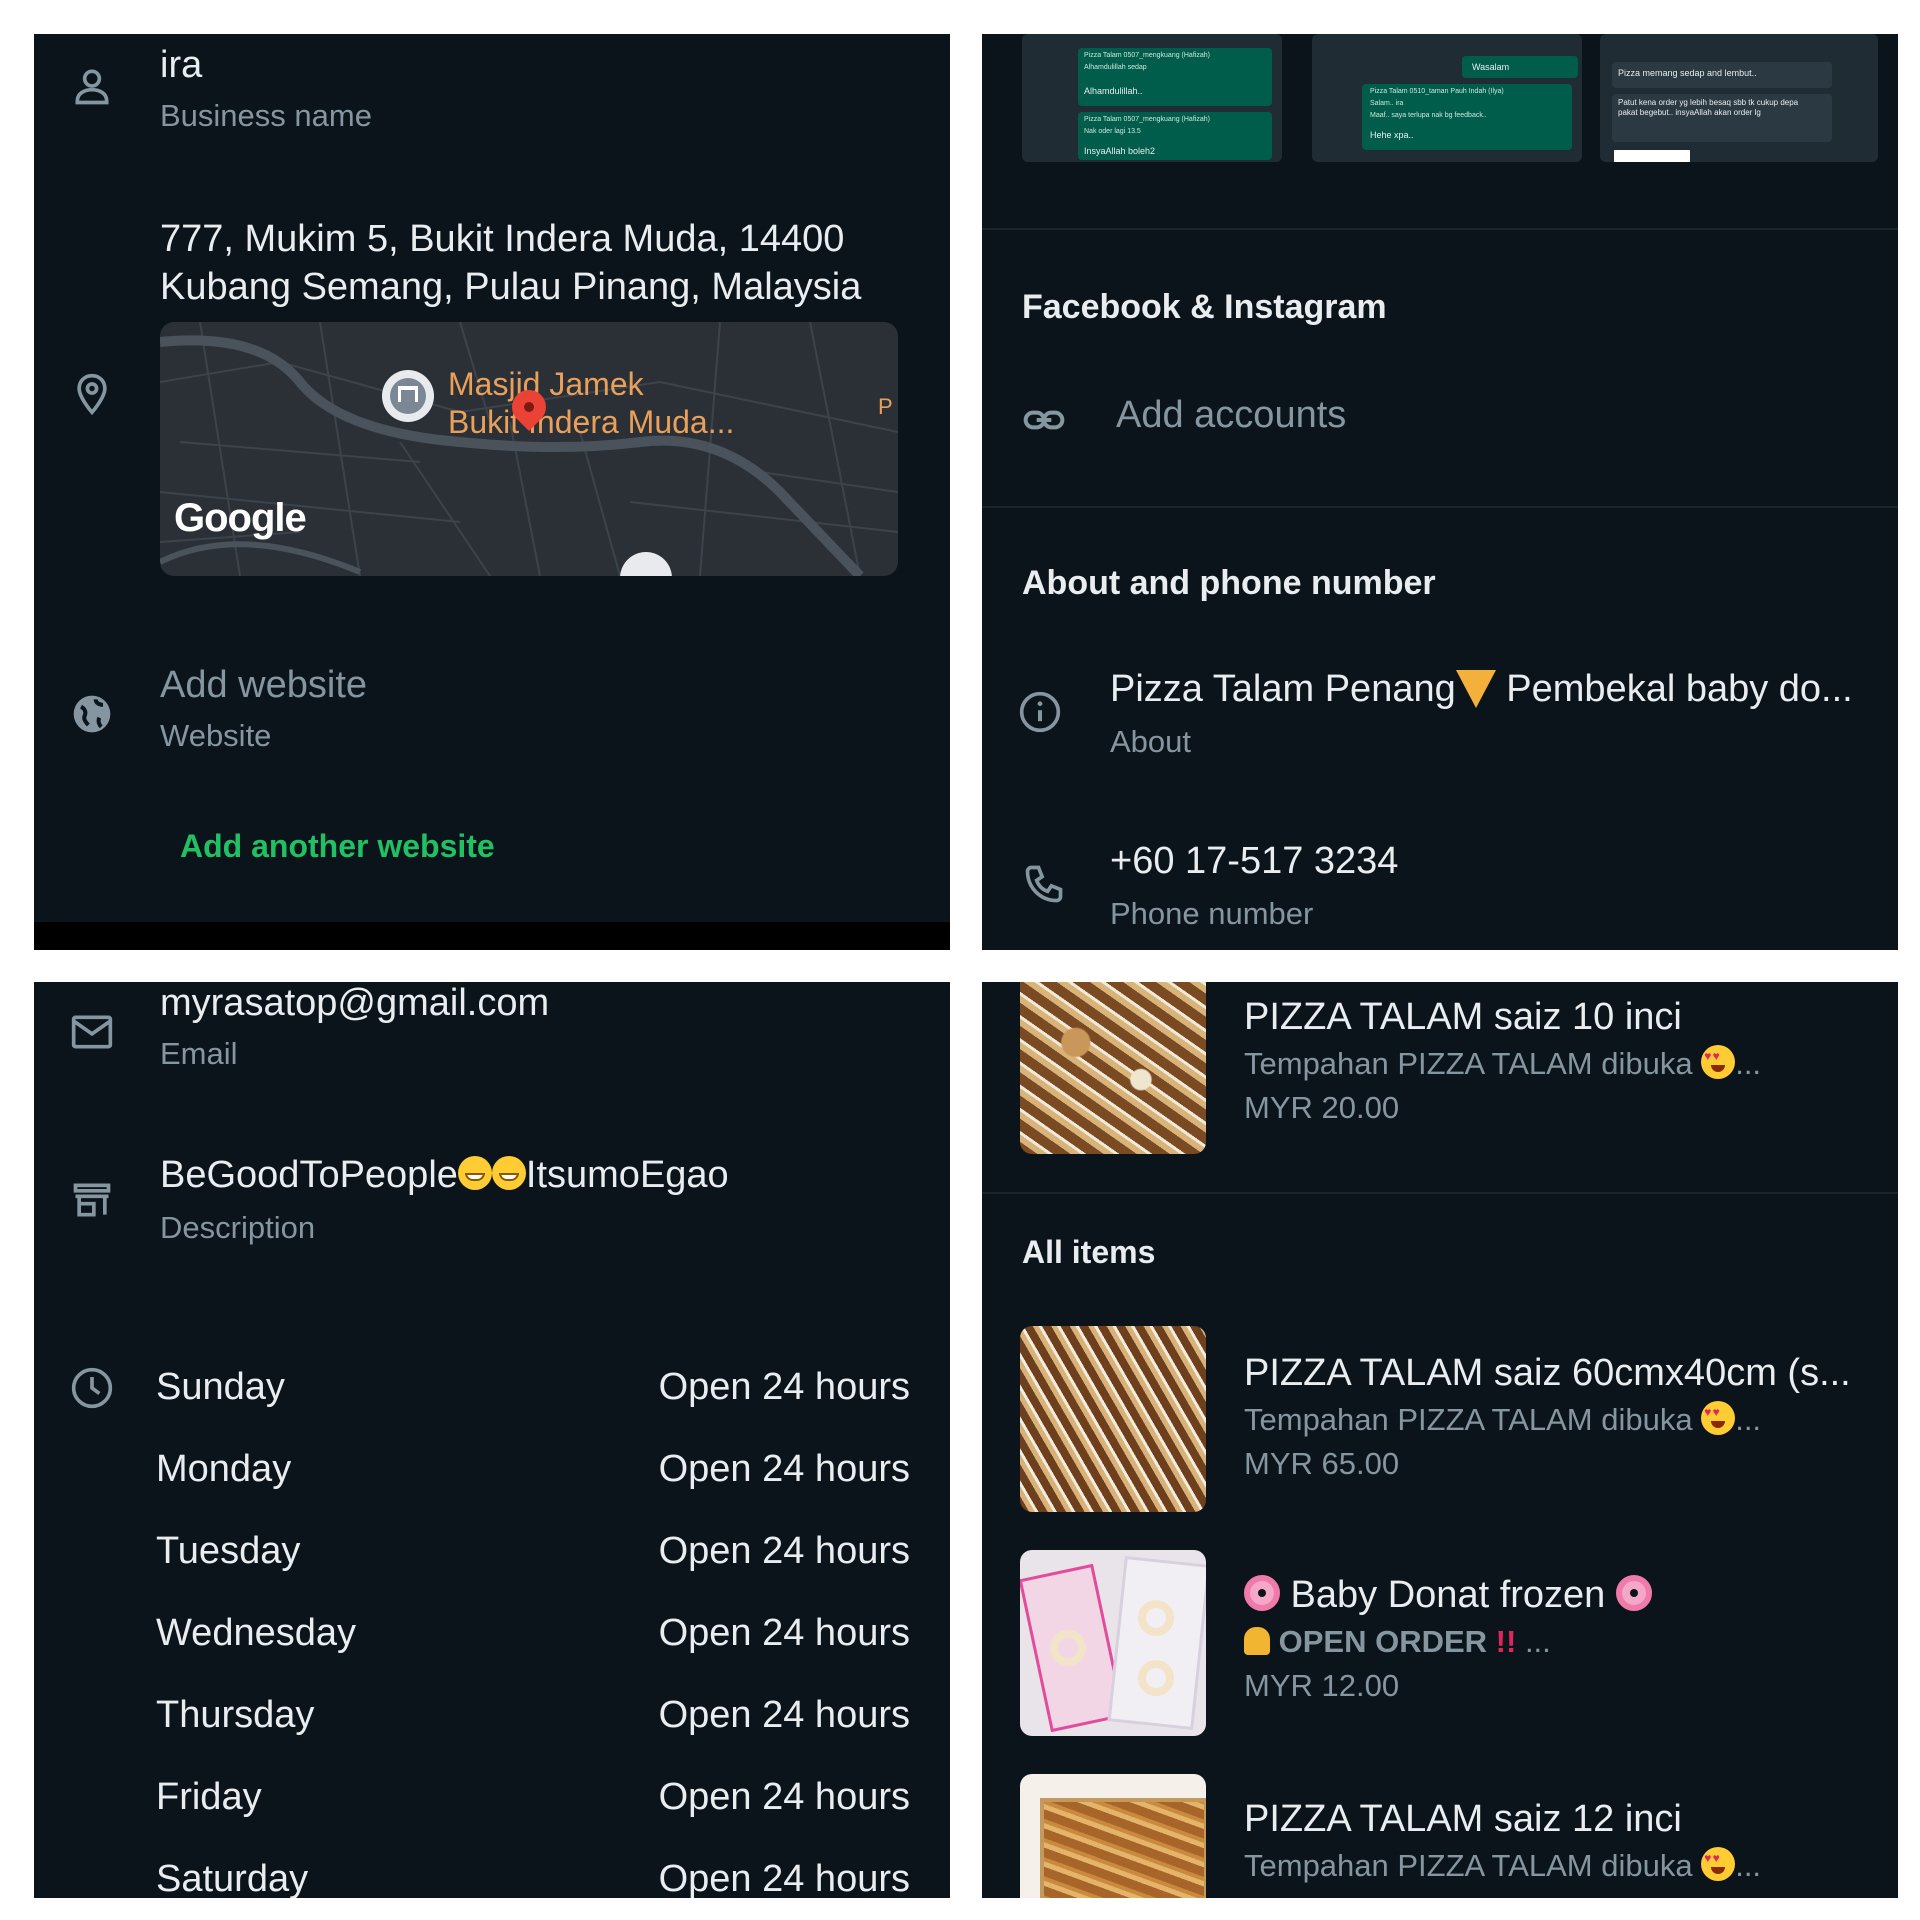  What do you see at coordinates (885, 406) in the screenshot?
I see `map-edge-label: P` at bounding box center [885, 406].